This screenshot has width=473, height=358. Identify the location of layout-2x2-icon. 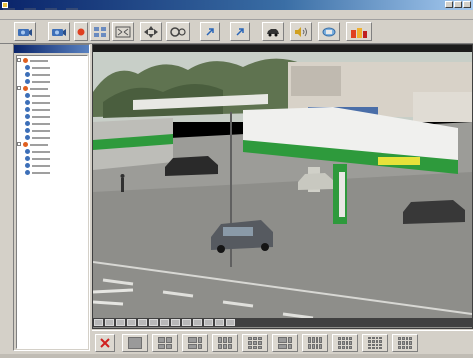
(195, 343).